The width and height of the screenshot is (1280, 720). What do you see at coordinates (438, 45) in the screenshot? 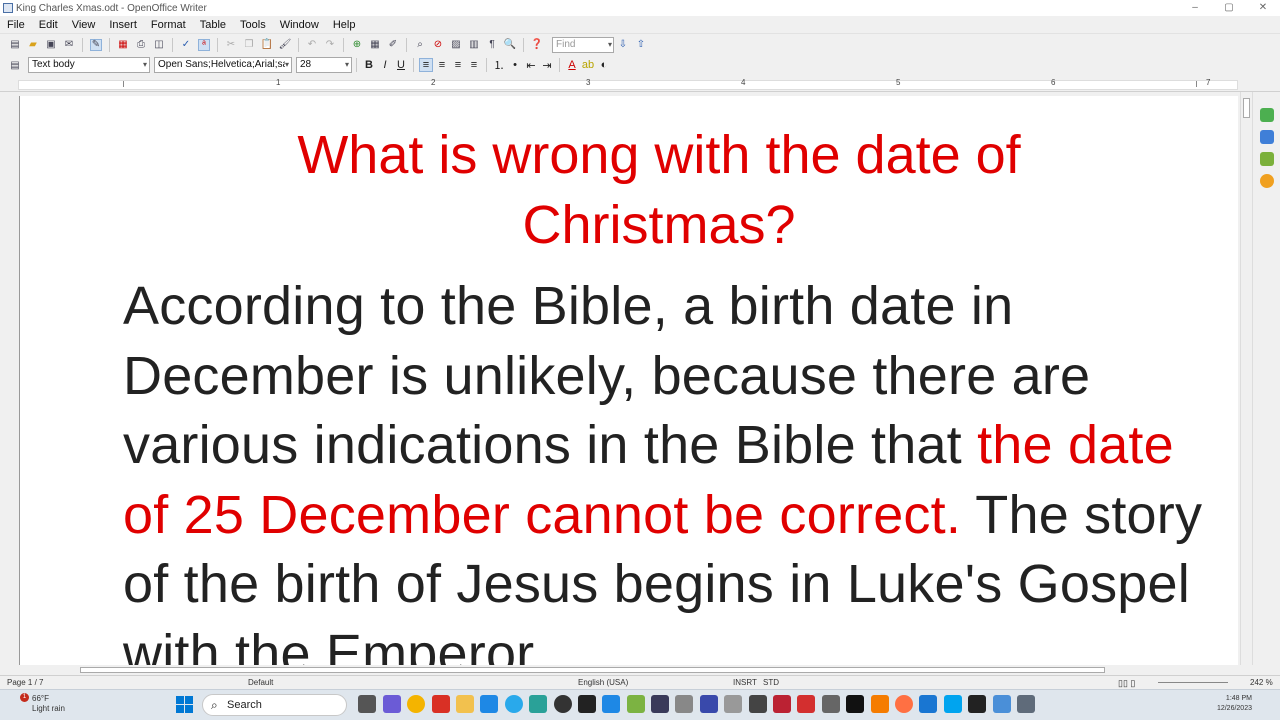
I see `navigator-icon: ⊘` at bounding box center [438, 45].